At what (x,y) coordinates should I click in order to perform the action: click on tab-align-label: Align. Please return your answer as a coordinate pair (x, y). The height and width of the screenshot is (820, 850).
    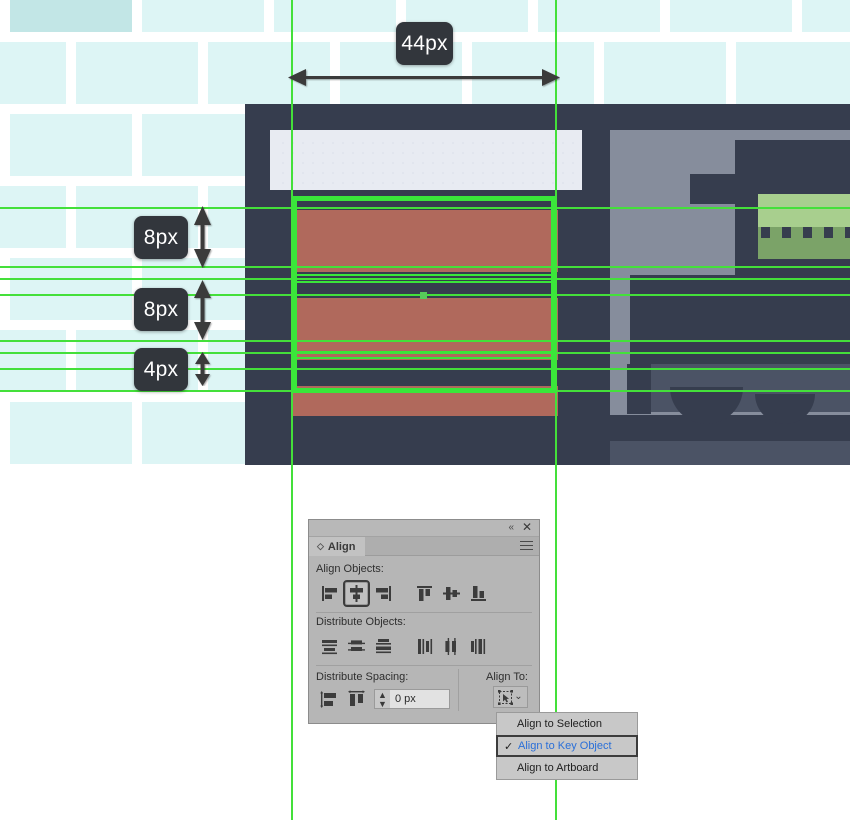
    Looking at the image, I should click on (341, 546).